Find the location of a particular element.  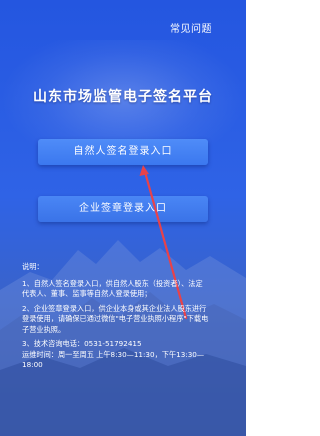

note-text: 登录使用，请确保已通过微信"电子营业执照小程序"下载电 is located at coordinates (115, 318).